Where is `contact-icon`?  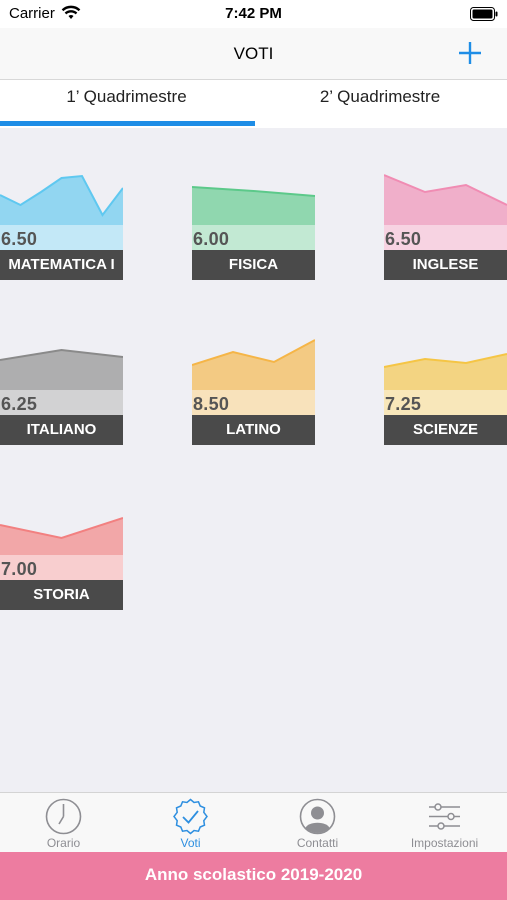
contact-icon is located at coordinates (317, 816).